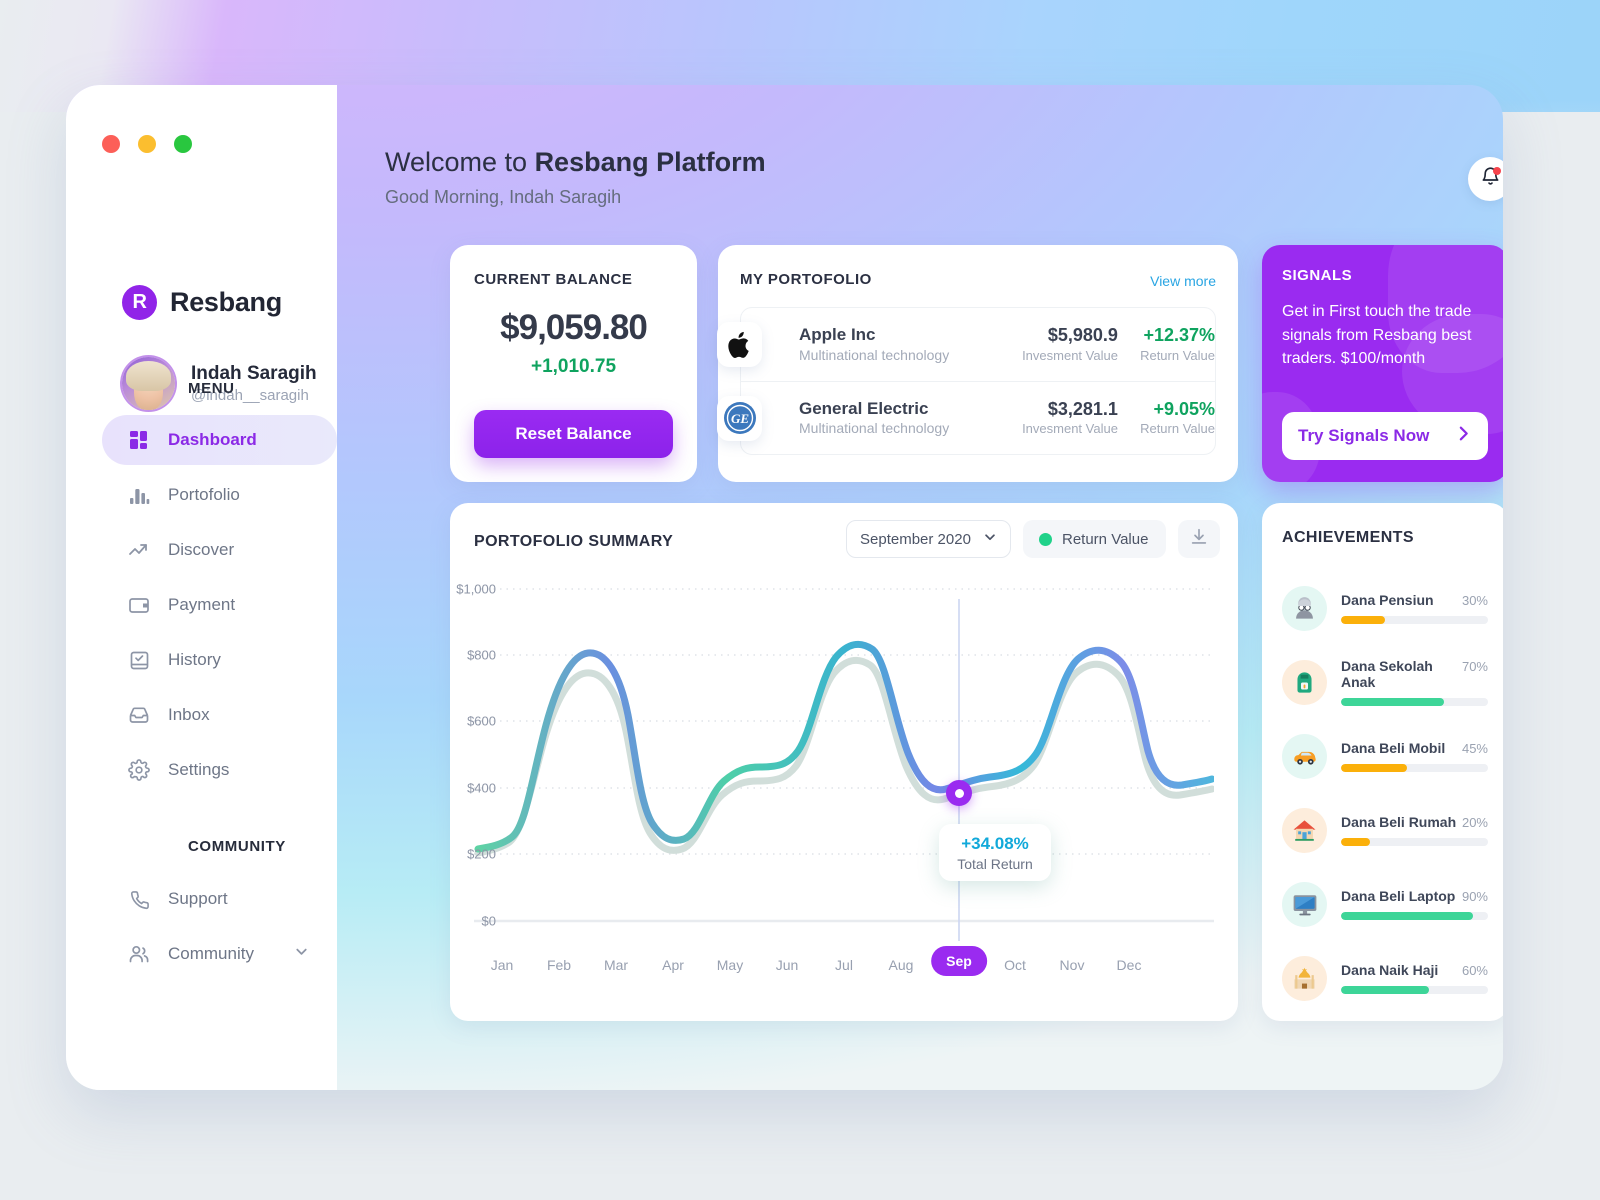  I want to click on page-title: Welcome to Resbang Platform, so click(575, 162).